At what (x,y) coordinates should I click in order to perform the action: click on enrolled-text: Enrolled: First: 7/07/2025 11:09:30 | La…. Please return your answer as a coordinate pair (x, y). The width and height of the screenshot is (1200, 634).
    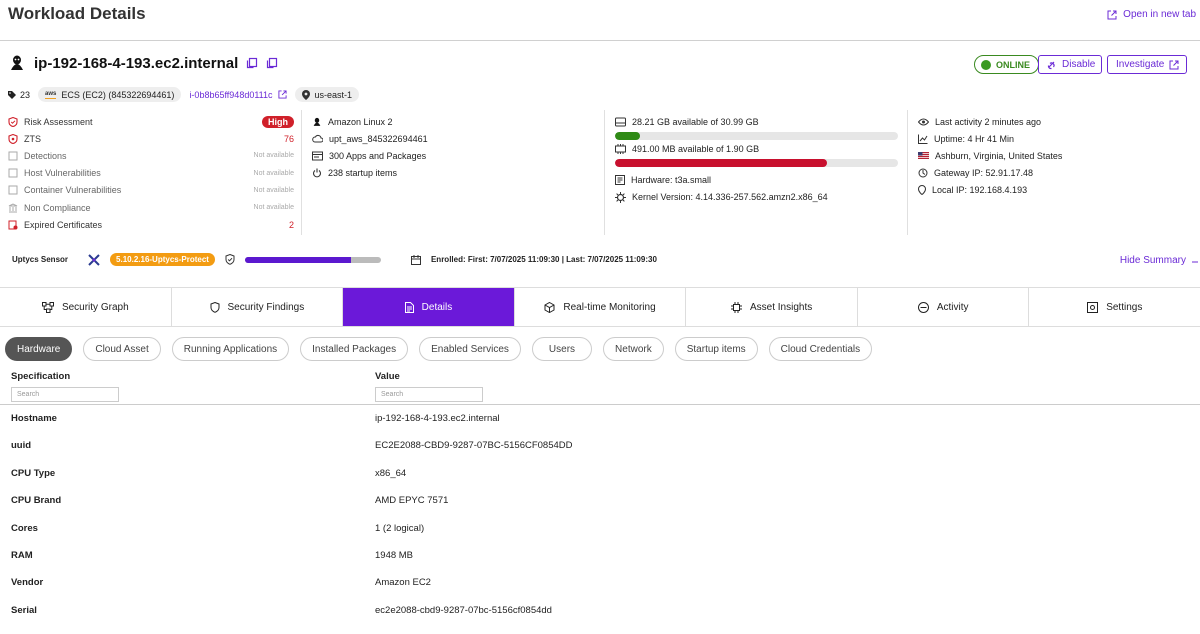
    Looking at the image, I should click on (543, 259).